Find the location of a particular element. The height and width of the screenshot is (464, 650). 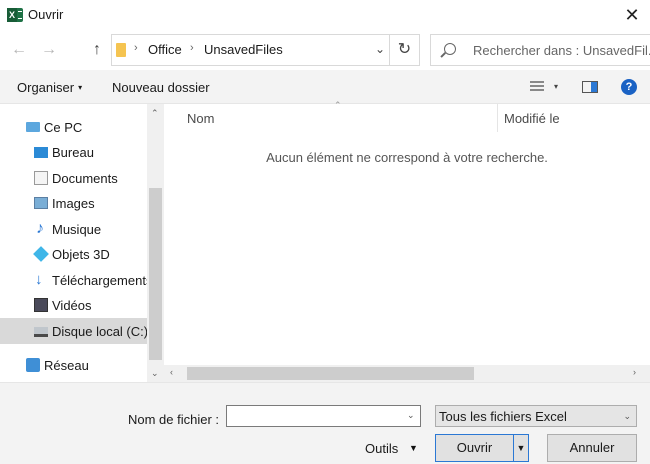

documents-icon is located at coordinates (41, 178).